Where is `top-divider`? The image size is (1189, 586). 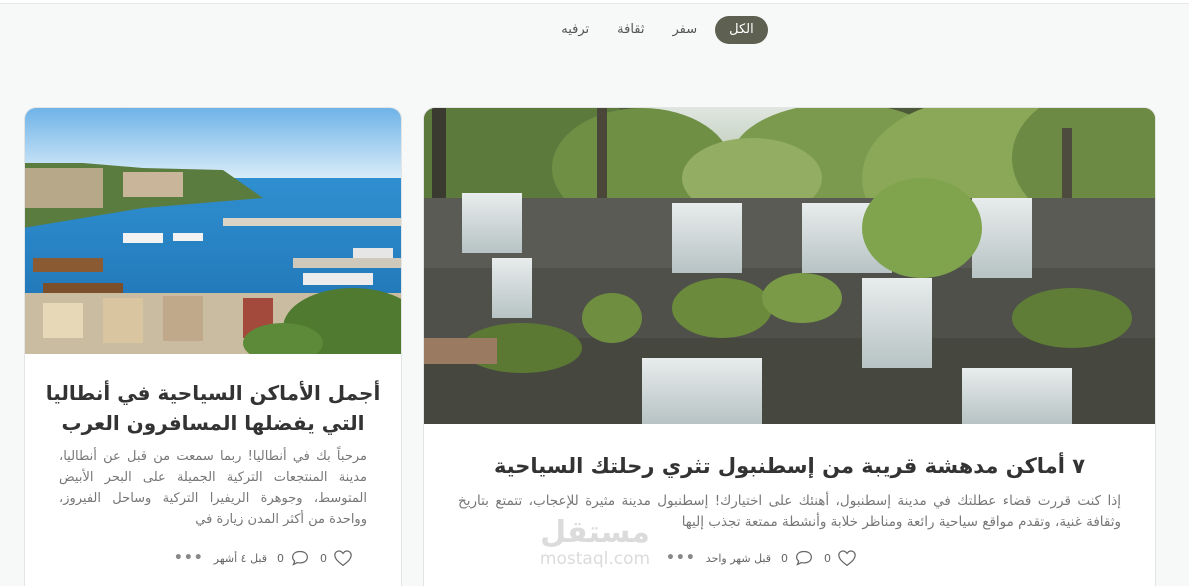 top-divider is located at coordinates (594, 2).